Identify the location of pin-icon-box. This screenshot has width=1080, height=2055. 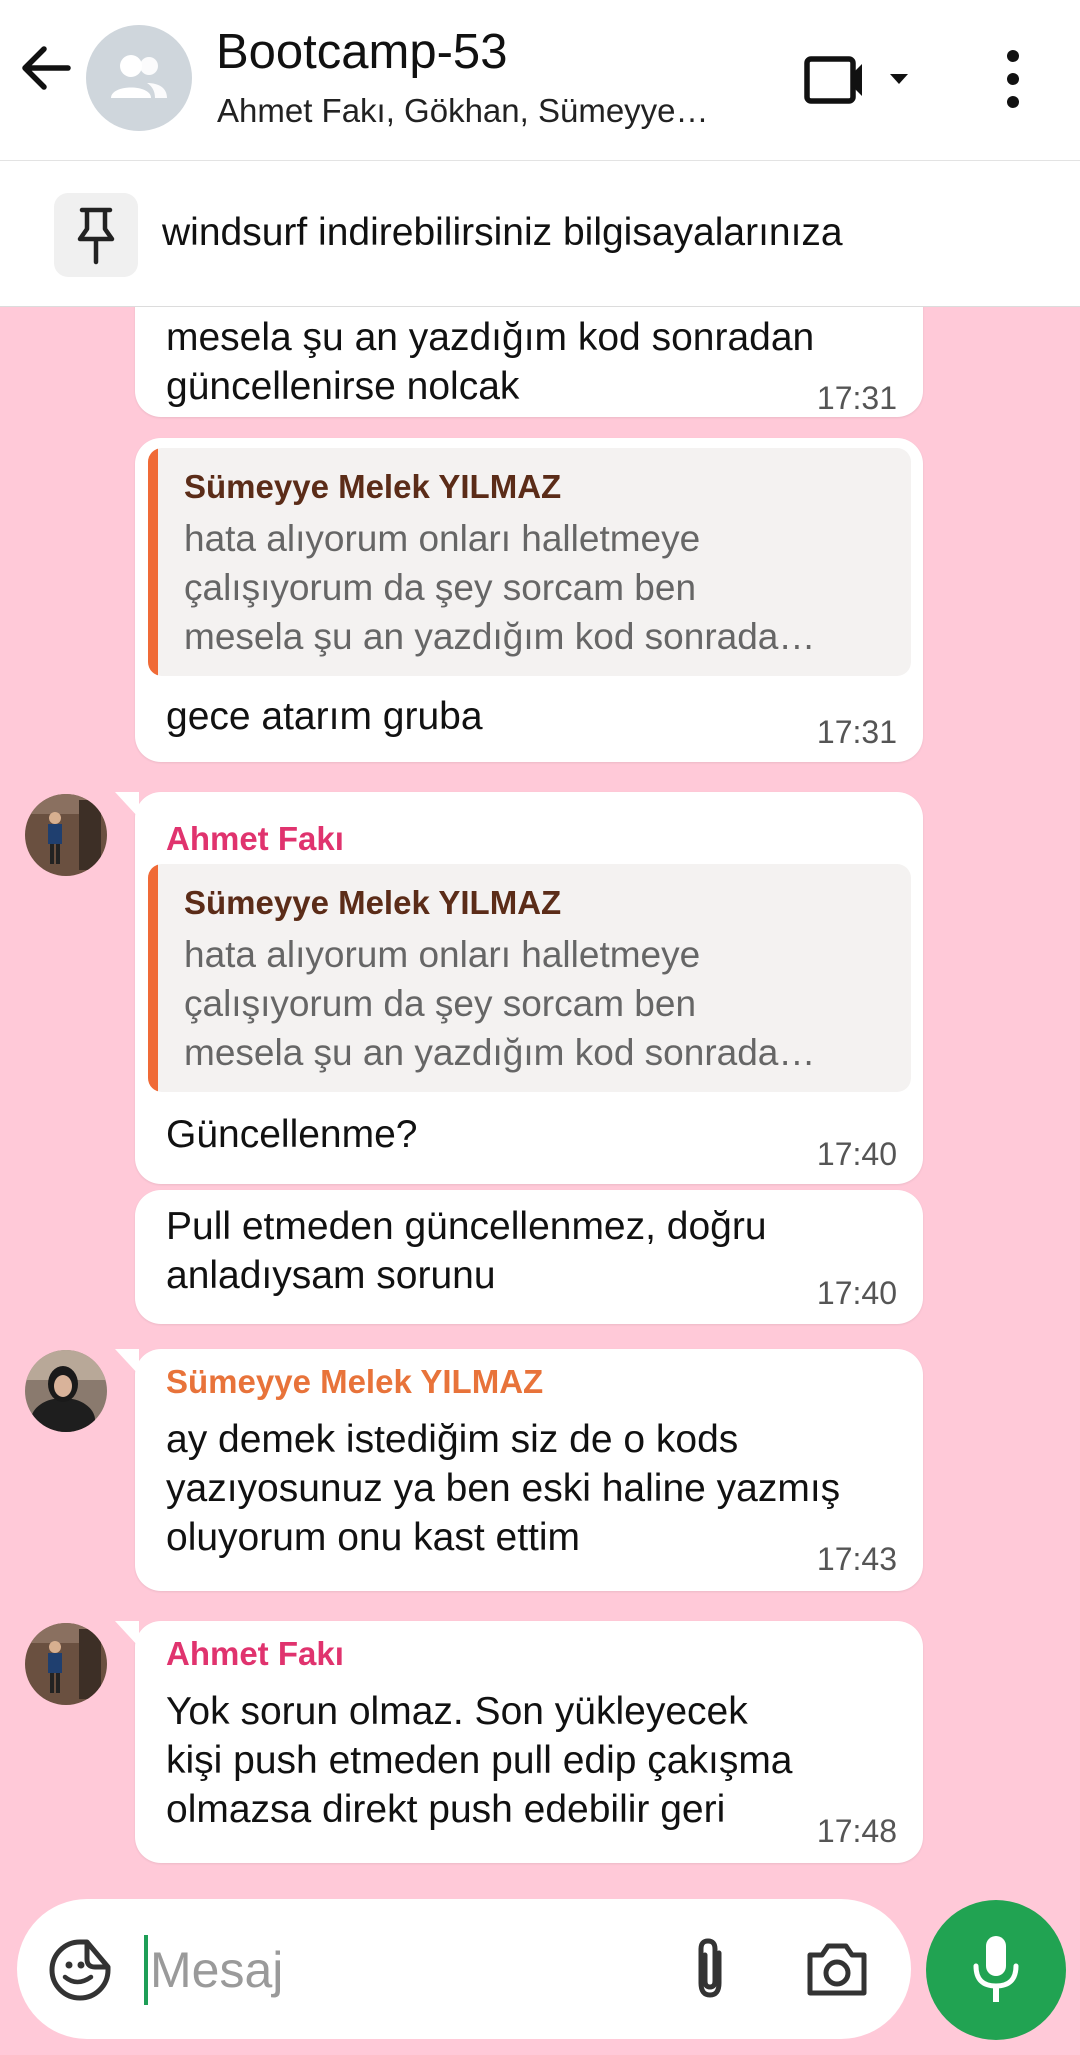
(96, 235).